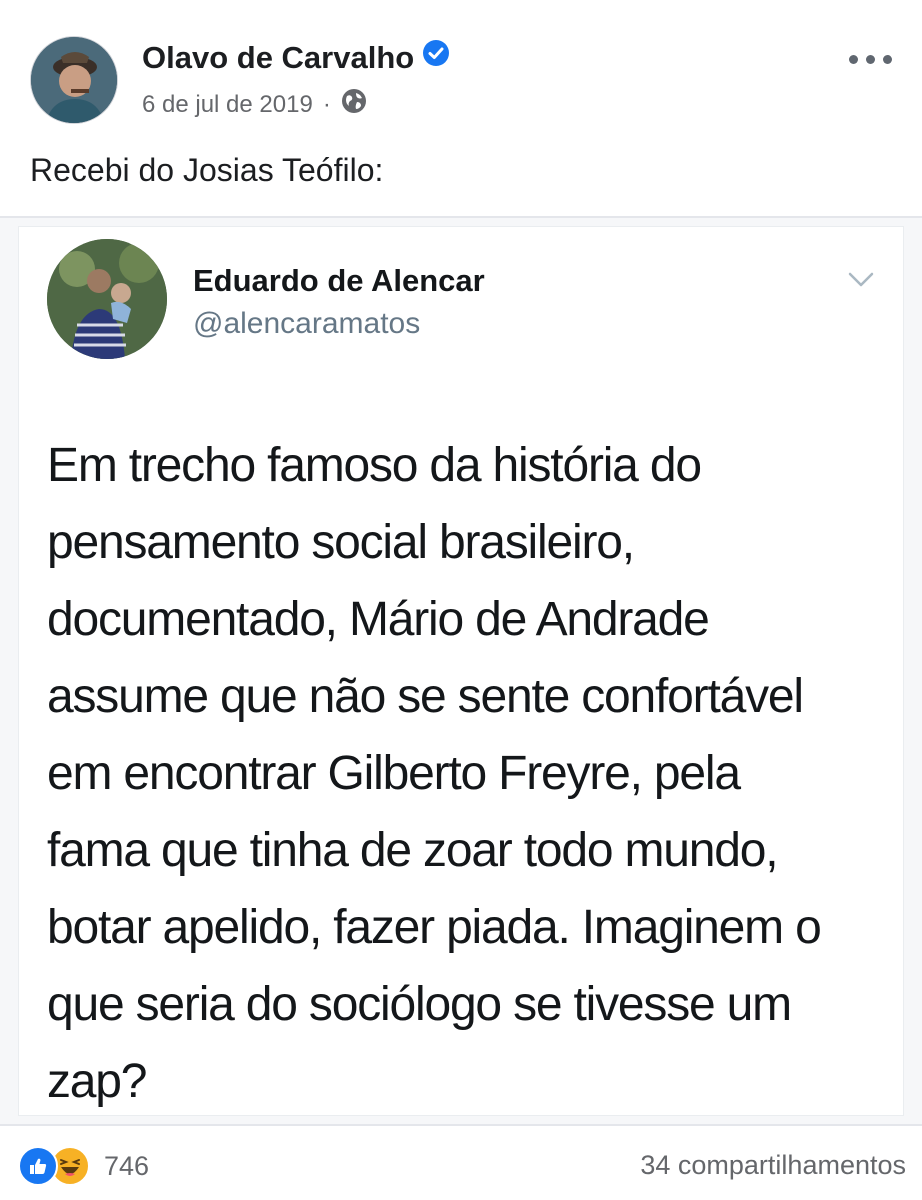 The width and height of the screenshot is (922, 1200). Describe the element at coordinates (83, 1166) in the screenshot. I see `reactions-summary: 746` at that location.